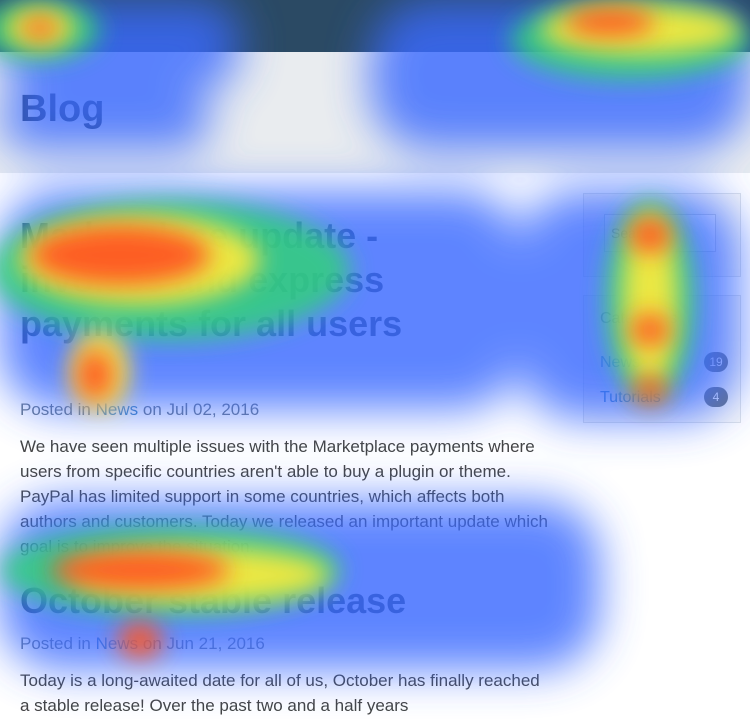  I want to click on post-date: Jul 02, 2016, so click(213, 409).